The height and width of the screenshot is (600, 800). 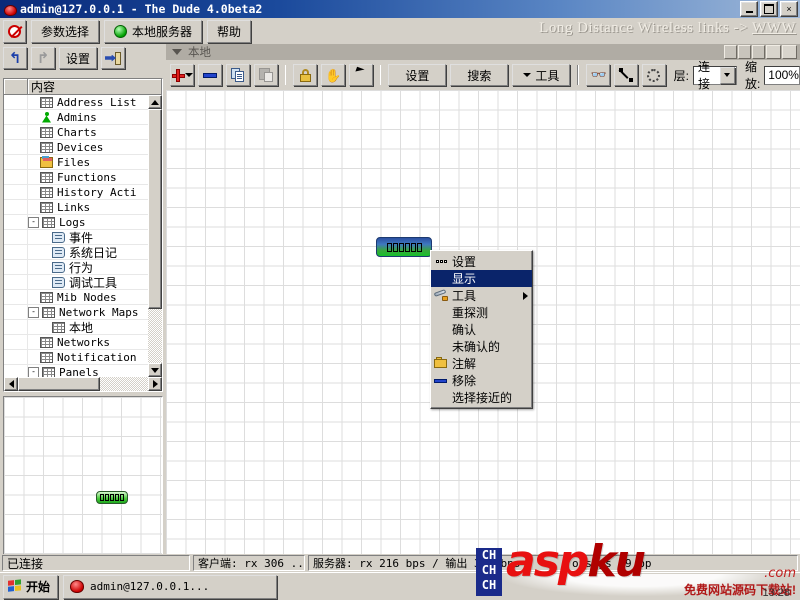 What do you see at coordinates (479, 75) in the screenshot?
I see `map-search-button: 搜索` at bounding box center [479, 75].